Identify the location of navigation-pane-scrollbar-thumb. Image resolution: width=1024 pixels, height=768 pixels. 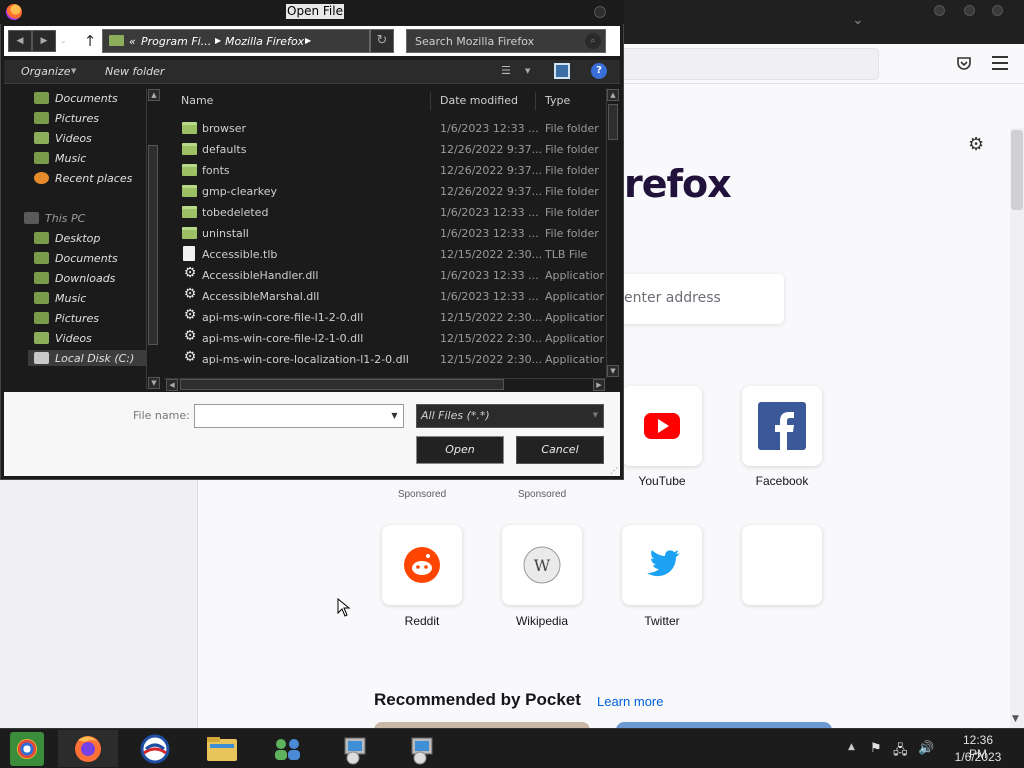
(153, 245).